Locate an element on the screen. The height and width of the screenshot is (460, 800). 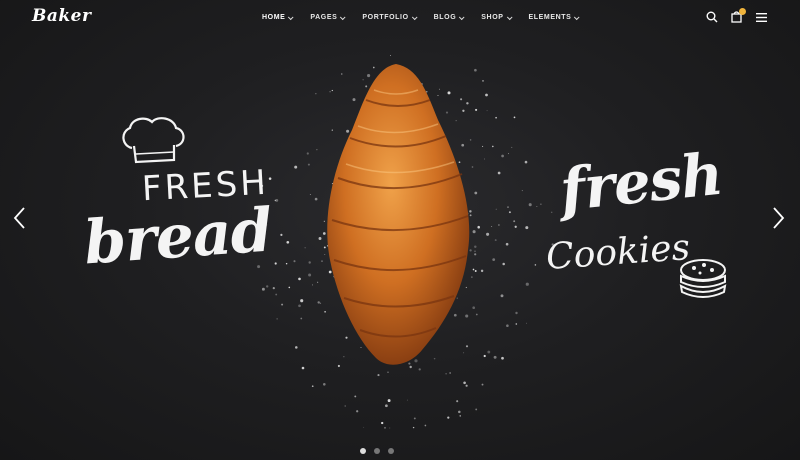
nav-blog: BLOG is located at coordinates (449, 17).